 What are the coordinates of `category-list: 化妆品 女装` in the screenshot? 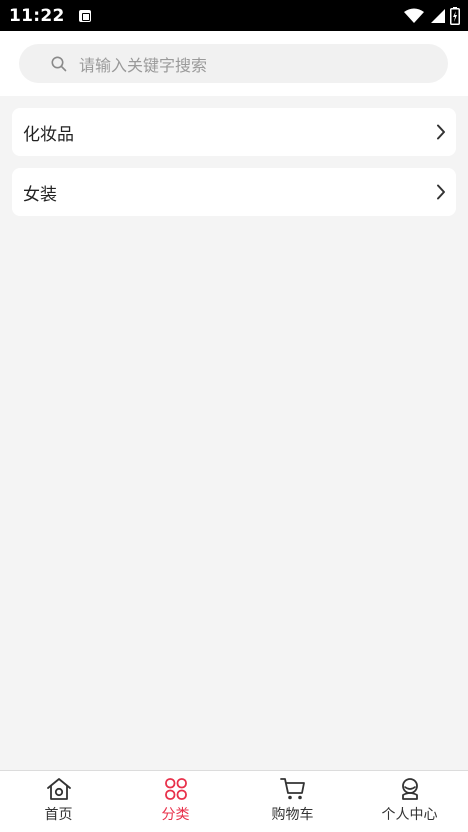 It's located at (234, 168).